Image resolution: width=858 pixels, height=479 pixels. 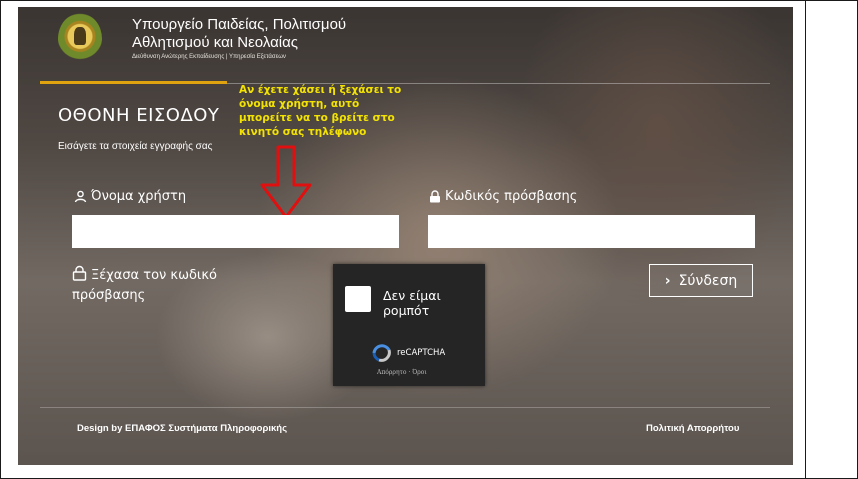 What do you see at coordinates (692, 428) in the screenshot?
I see `privacy-policy-link: Πολιτική Απορρήτου` at bounding box center [692, 428].